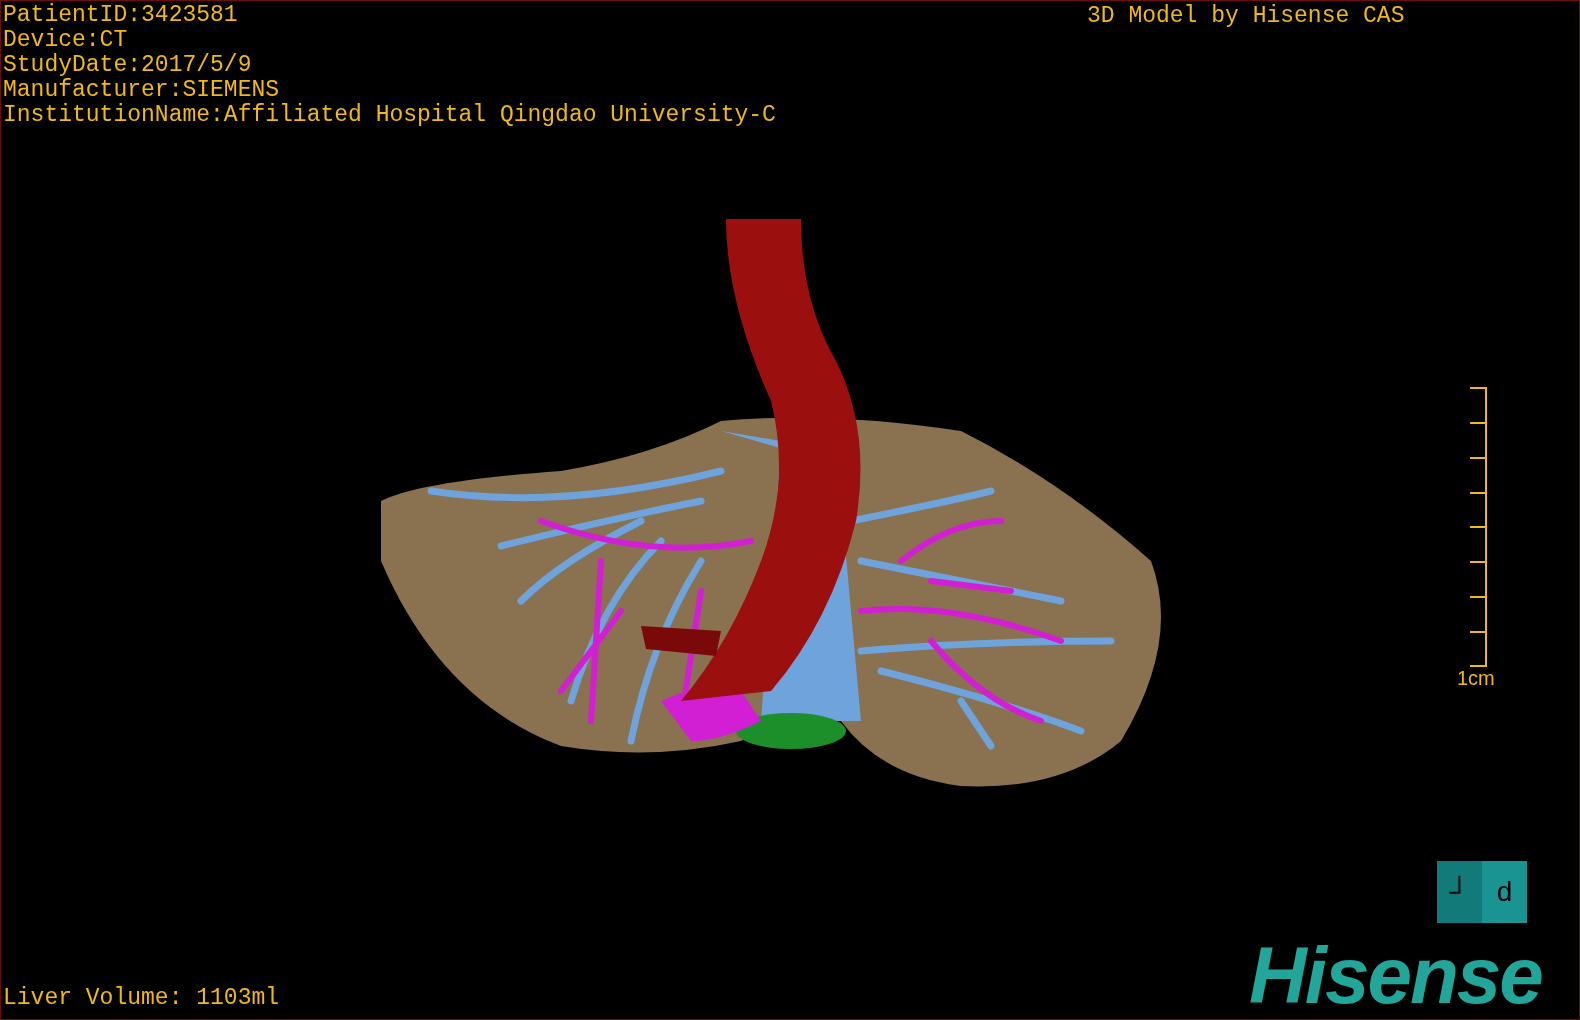 Image resolution: width=1580 pixels, height=1020 pixels. I want to click on cube-face-label: ┘, so click(1459, 892).